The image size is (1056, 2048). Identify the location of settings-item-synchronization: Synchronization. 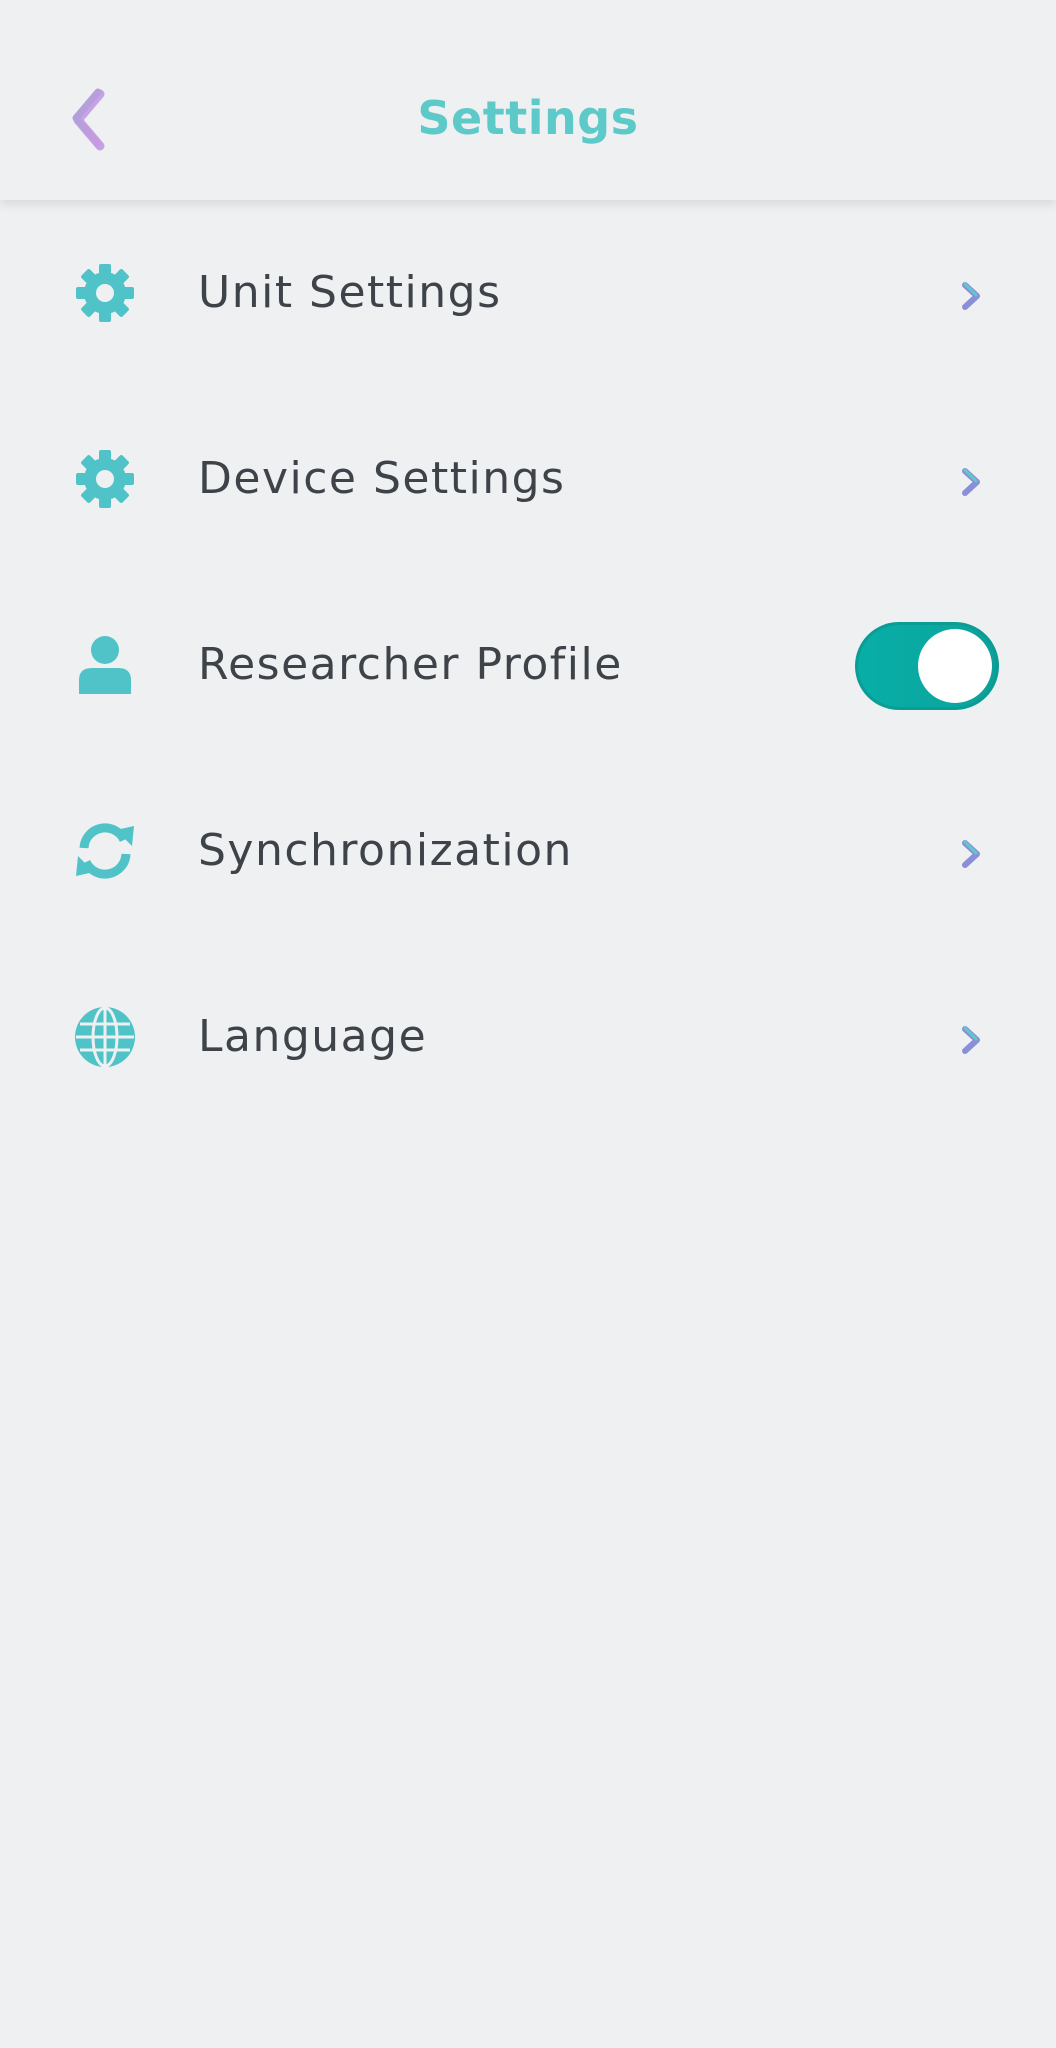
(528, 851).